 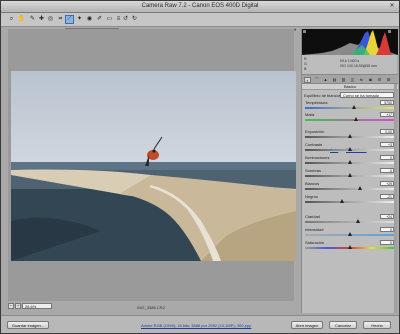 I want to click on slider-label: Contraste, so click(x=314, y=144).